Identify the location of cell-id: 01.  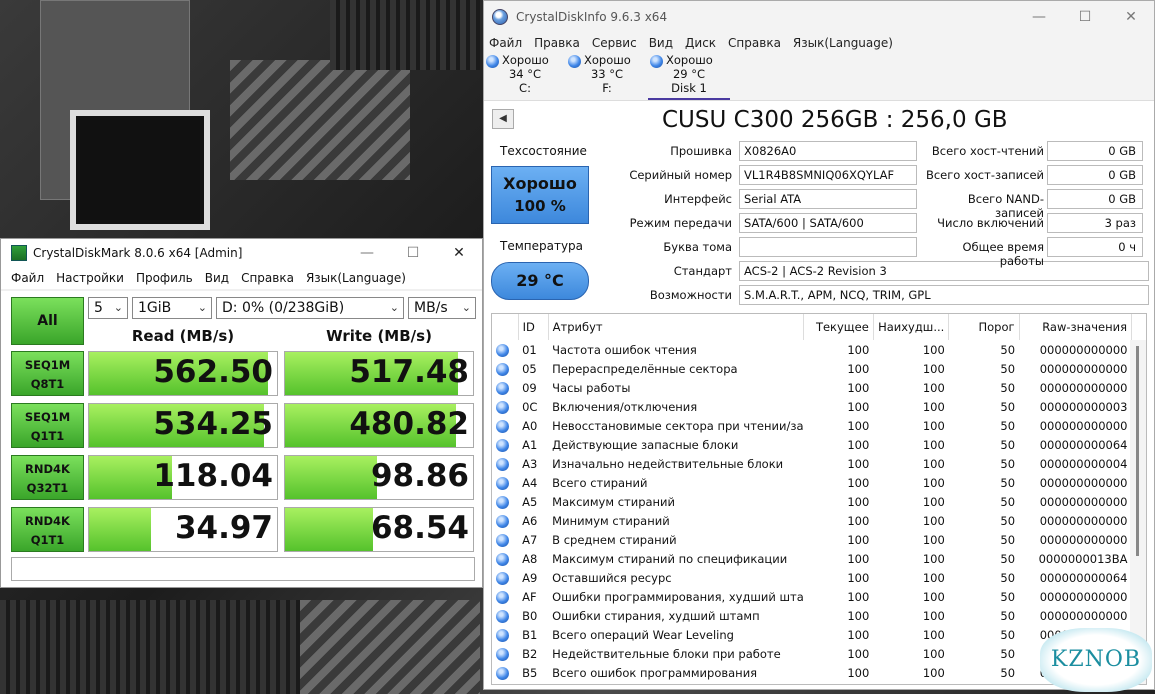
(529, 349).